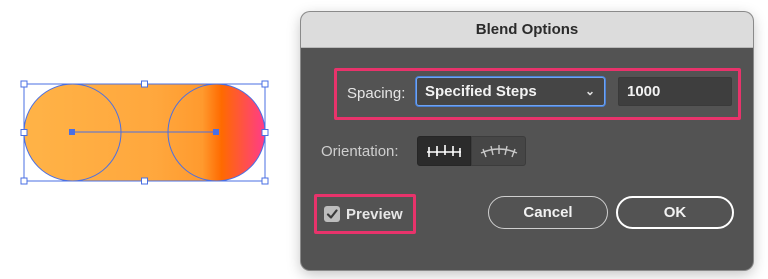 The width and height of the screenshot is (768, 279). What do you see at coordinates (72, 132) in the screenshot?
I see `anchor-point-left` at bounding box center [72, 132].